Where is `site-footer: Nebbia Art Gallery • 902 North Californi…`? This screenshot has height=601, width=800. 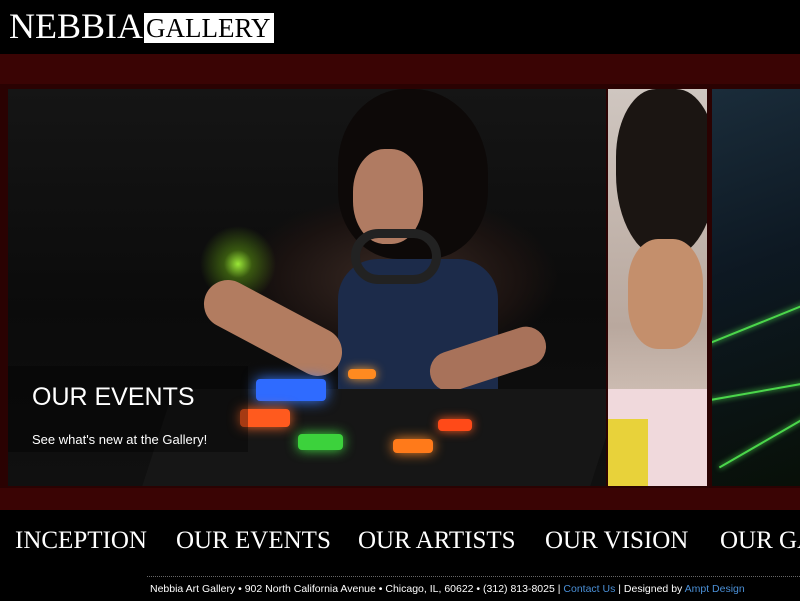
site-footer: Nebbia Art Gallery • 902 North Californi… is located at coordinates (473, 588).